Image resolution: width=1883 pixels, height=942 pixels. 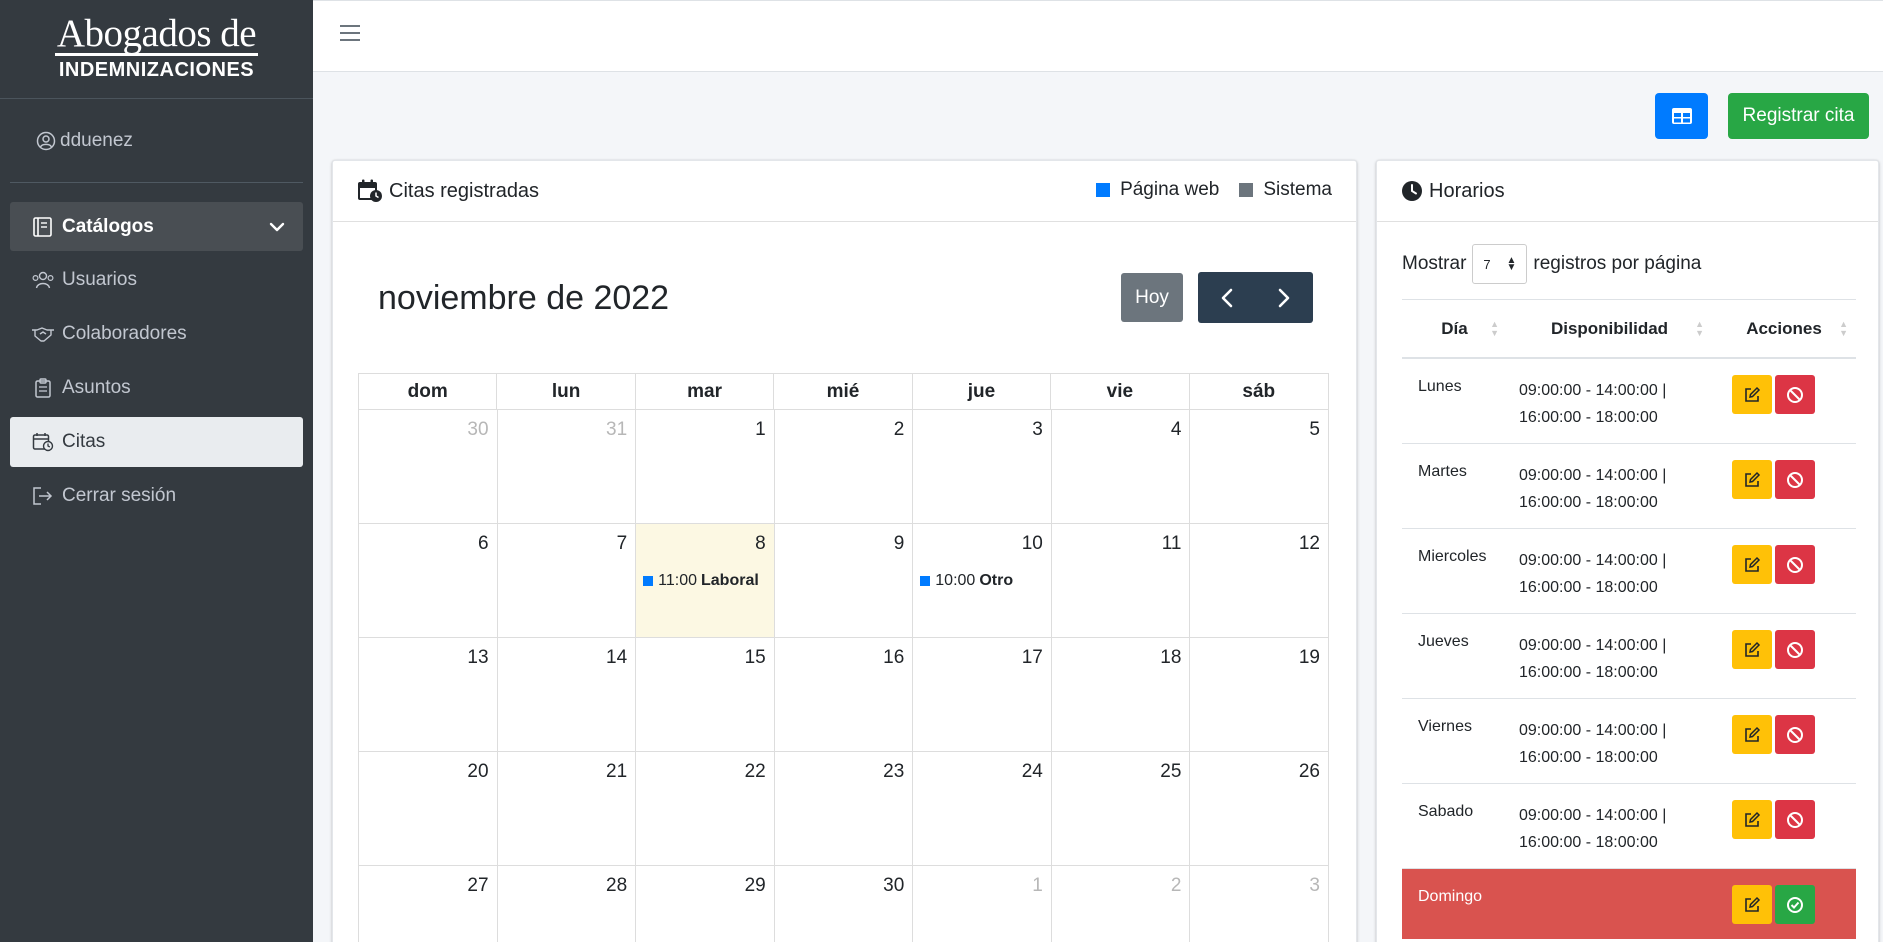 What do you see at coordinates (1259, 695) in the screenshot?
I see `calendar-day: 19` at bounding box center [1259, 695].